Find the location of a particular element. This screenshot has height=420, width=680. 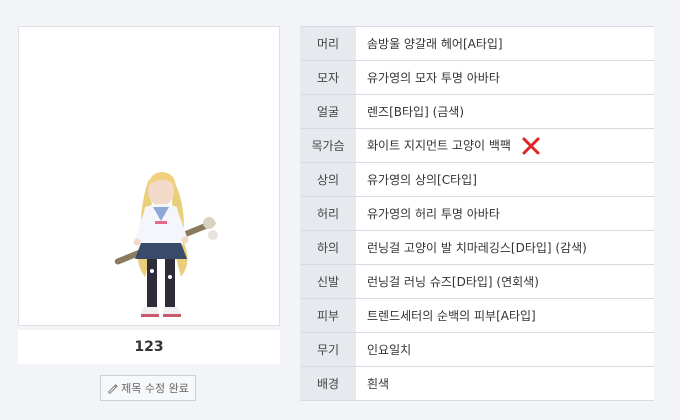

slot-label: 허리 is located at coordinates (328, 213).